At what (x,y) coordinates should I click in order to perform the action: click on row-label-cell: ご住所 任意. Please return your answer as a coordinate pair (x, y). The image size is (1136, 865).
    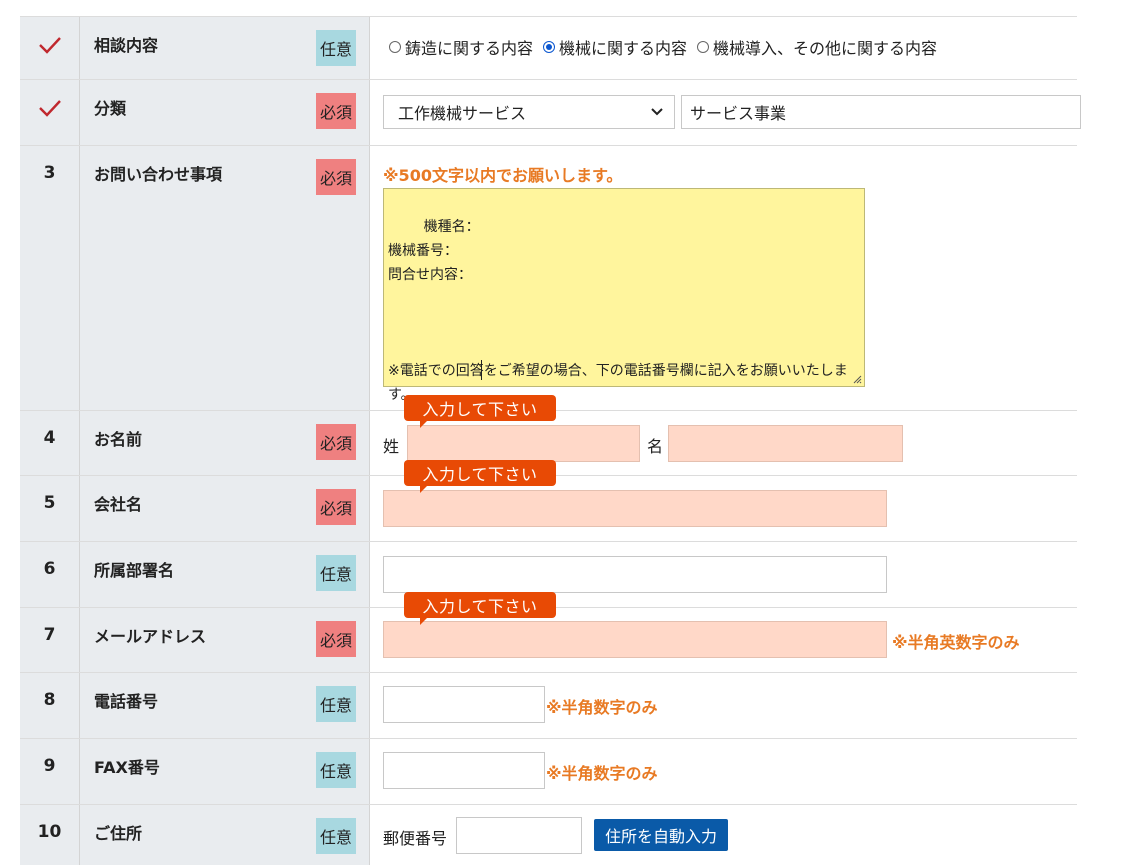
    Looking at the image, I should click on (225, 835).